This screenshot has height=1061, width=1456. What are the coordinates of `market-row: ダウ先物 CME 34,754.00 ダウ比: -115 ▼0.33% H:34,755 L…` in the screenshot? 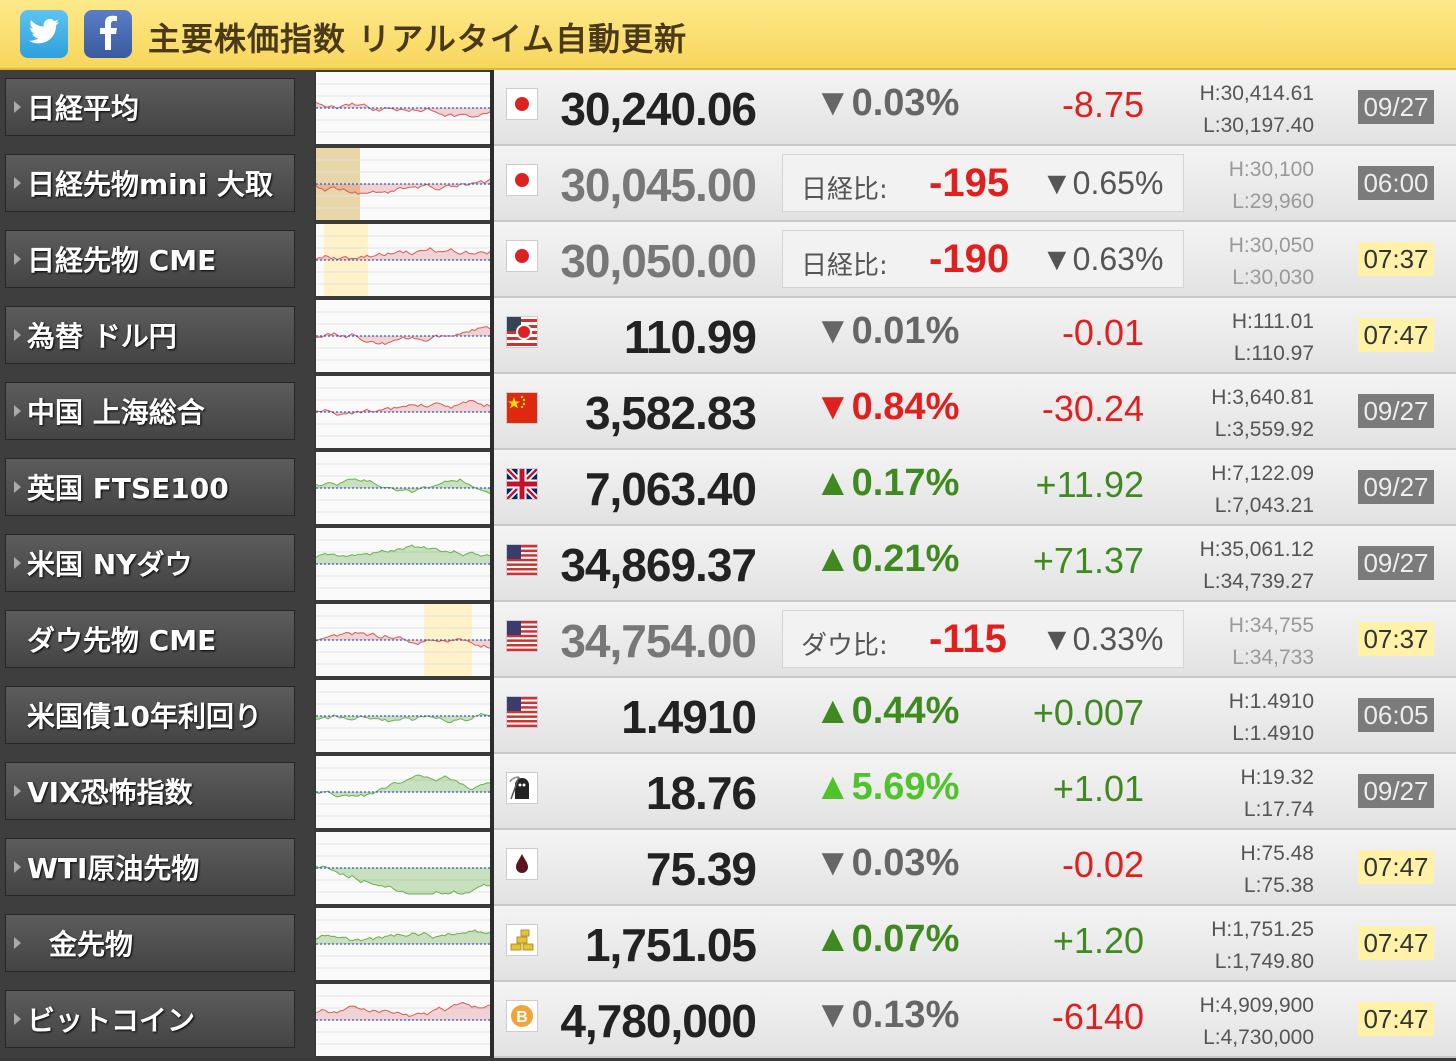 It's located at (728, 640).